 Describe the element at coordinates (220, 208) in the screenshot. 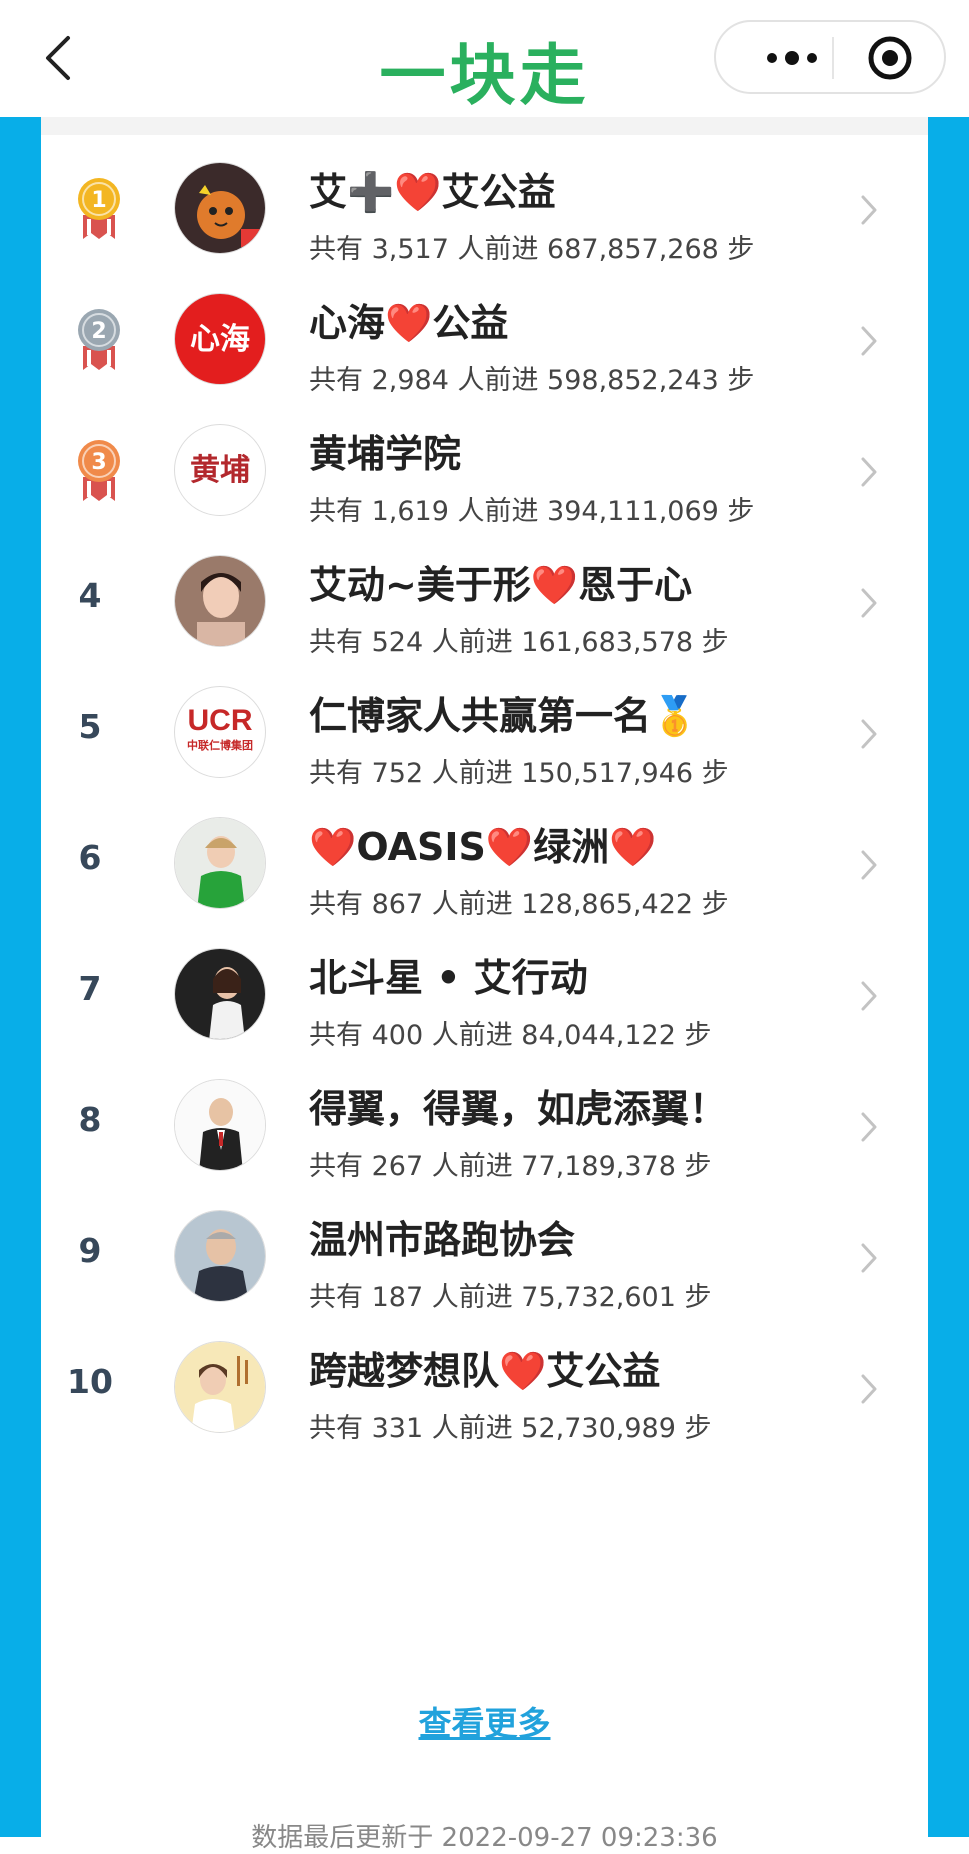

I see `avatar-cartoon` at that location.